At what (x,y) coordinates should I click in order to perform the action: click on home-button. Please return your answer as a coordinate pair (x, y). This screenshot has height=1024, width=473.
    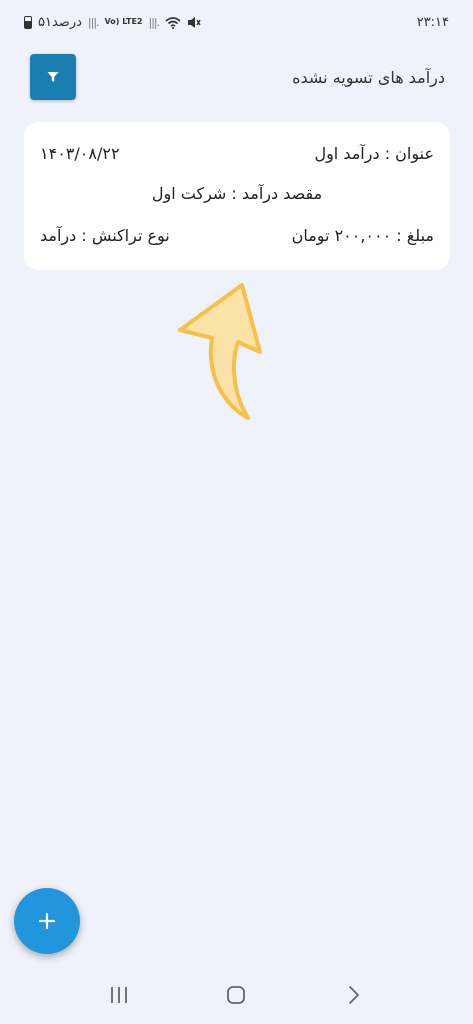
    Looking at the image, I should click on (236, 995).